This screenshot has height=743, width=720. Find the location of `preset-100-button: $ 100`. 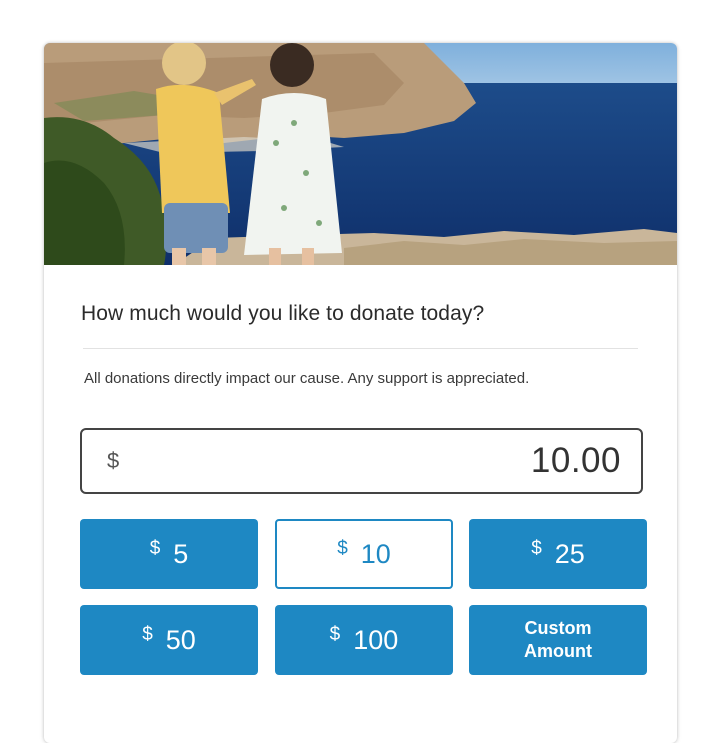

preset-100-button: $ 100 is located at coordinates (364, 640).